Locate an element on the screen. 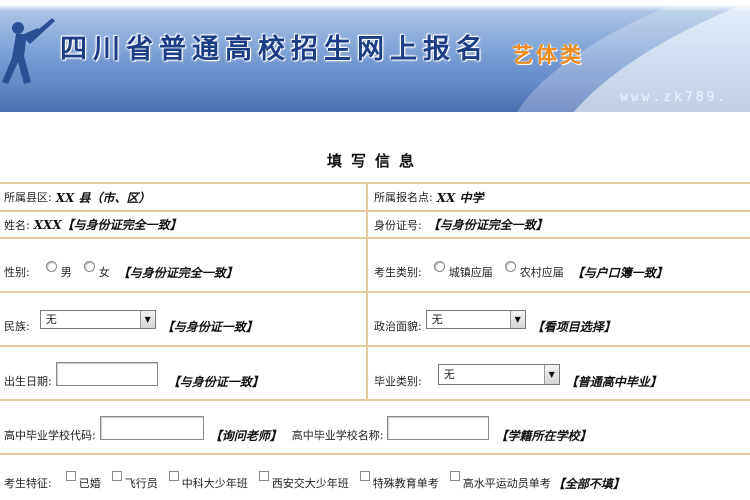 This screenshot has height=500, width=750. birth-label: 出生日期: is located at coordinates (28, 381).